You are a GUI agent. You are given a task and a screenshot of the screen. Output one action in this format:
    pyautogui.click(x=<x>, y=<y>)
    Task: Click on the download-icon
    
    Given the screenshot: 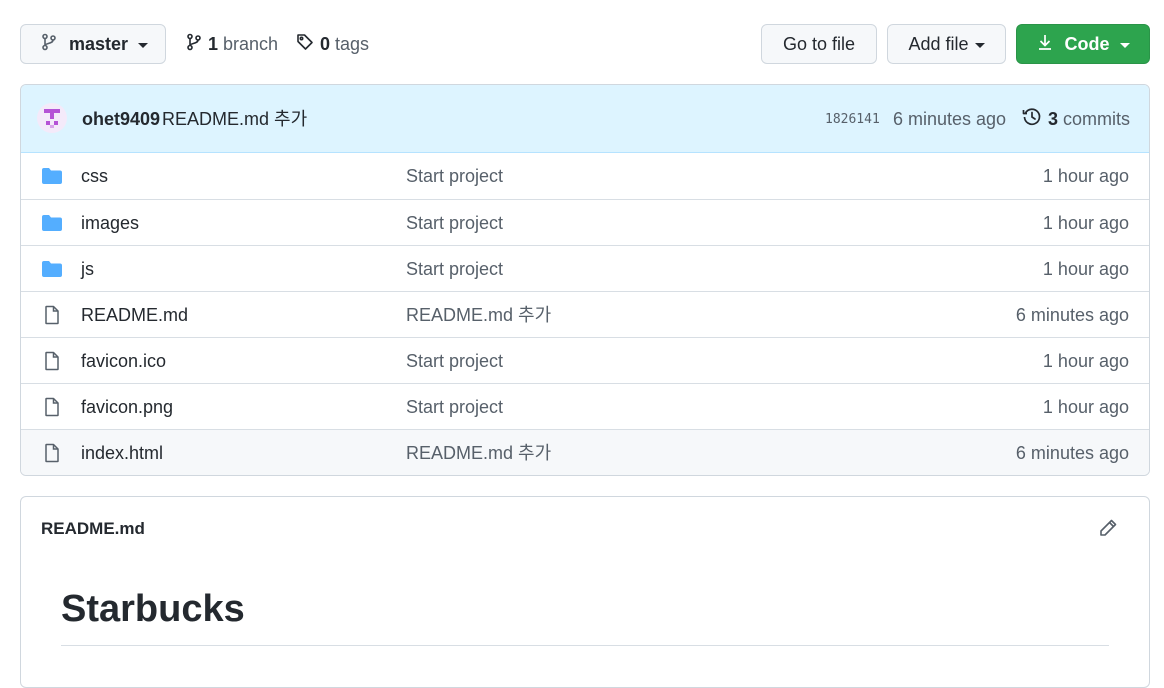 What is the action you would take?
    pyautogui.click(x=1051, y=44)
    